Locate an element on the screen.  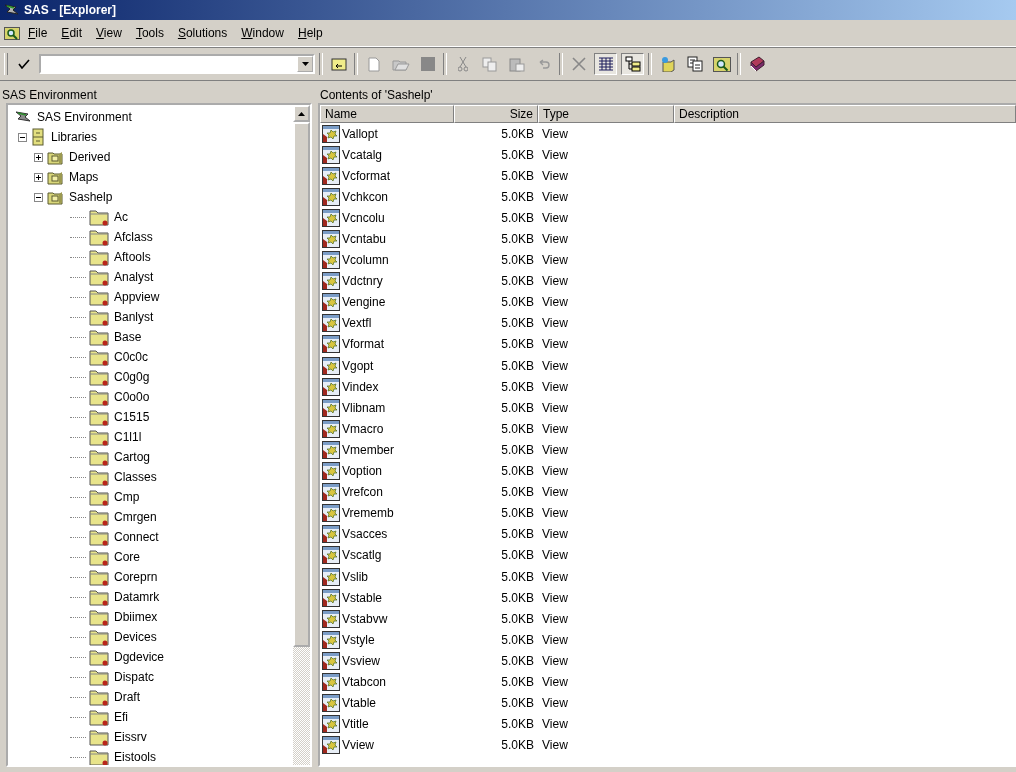
file-name: Vsview is located at coordinates (361, 660).